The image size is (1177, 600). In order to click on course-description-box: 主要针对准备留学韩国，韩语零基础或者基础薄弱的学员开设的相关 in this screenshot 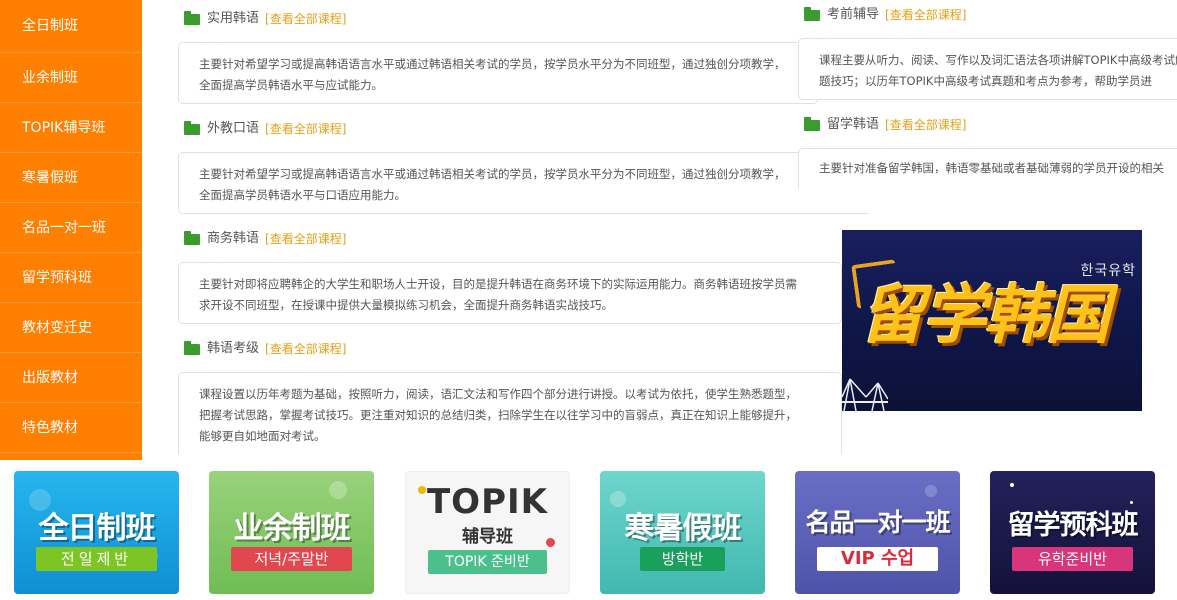, I will do `click(987, 168)`.